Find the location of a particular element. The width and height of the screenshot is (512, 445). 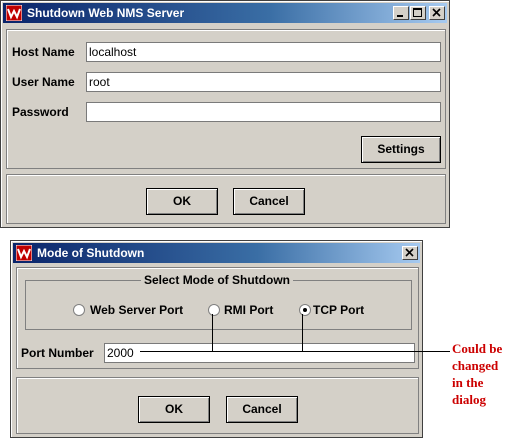

rmi-port-label: RMI Port is located at coordinates (248, 310).